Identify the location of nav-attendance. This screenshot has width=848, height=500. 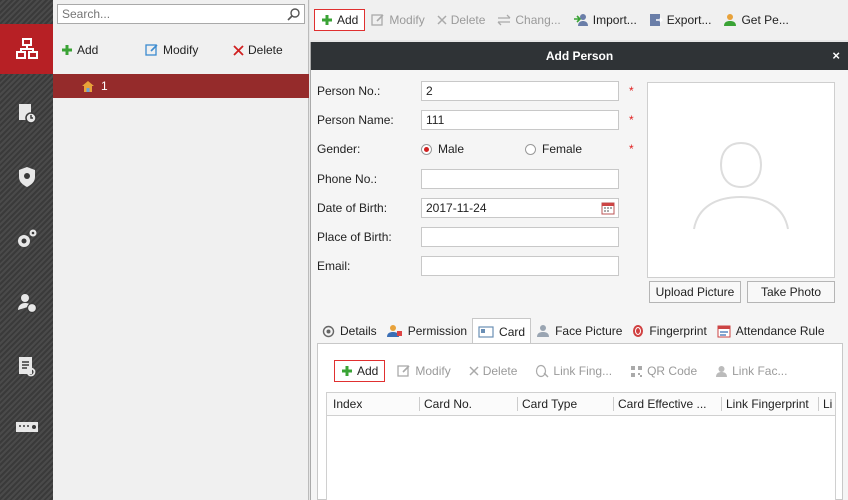
(26, 303).